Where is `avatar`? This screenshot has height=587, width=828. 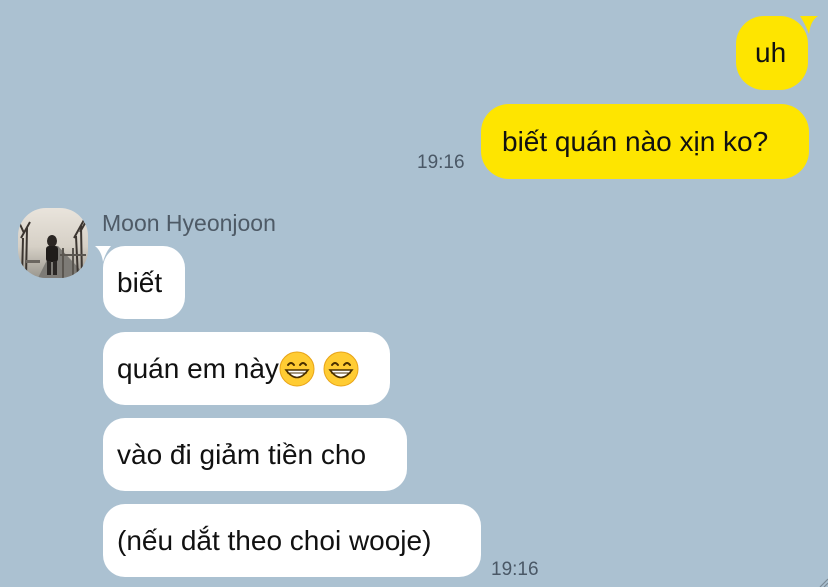
avatar is located at coordinates (53, 243).